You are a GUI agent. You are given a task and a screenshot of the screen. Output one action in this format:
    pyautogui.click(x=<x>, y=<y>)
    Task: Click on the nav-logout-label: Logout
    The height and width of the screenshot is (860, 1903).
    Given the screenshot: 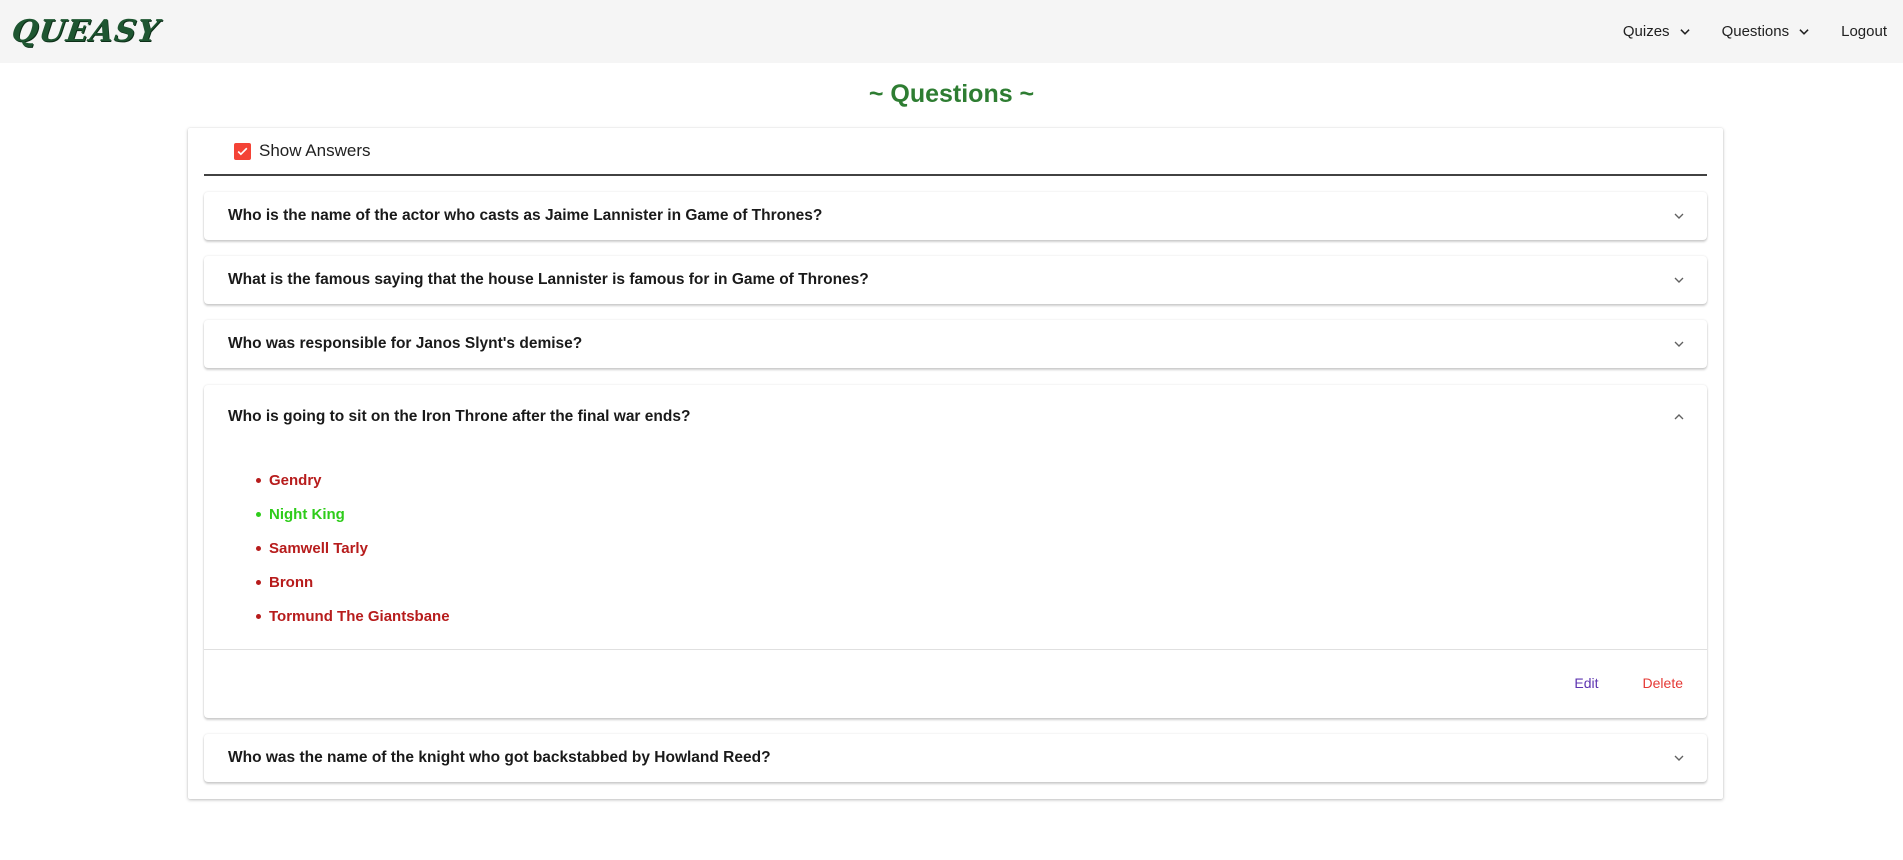 What is the action you would take?
    pyautogui.click(x=1864, y=31)
    